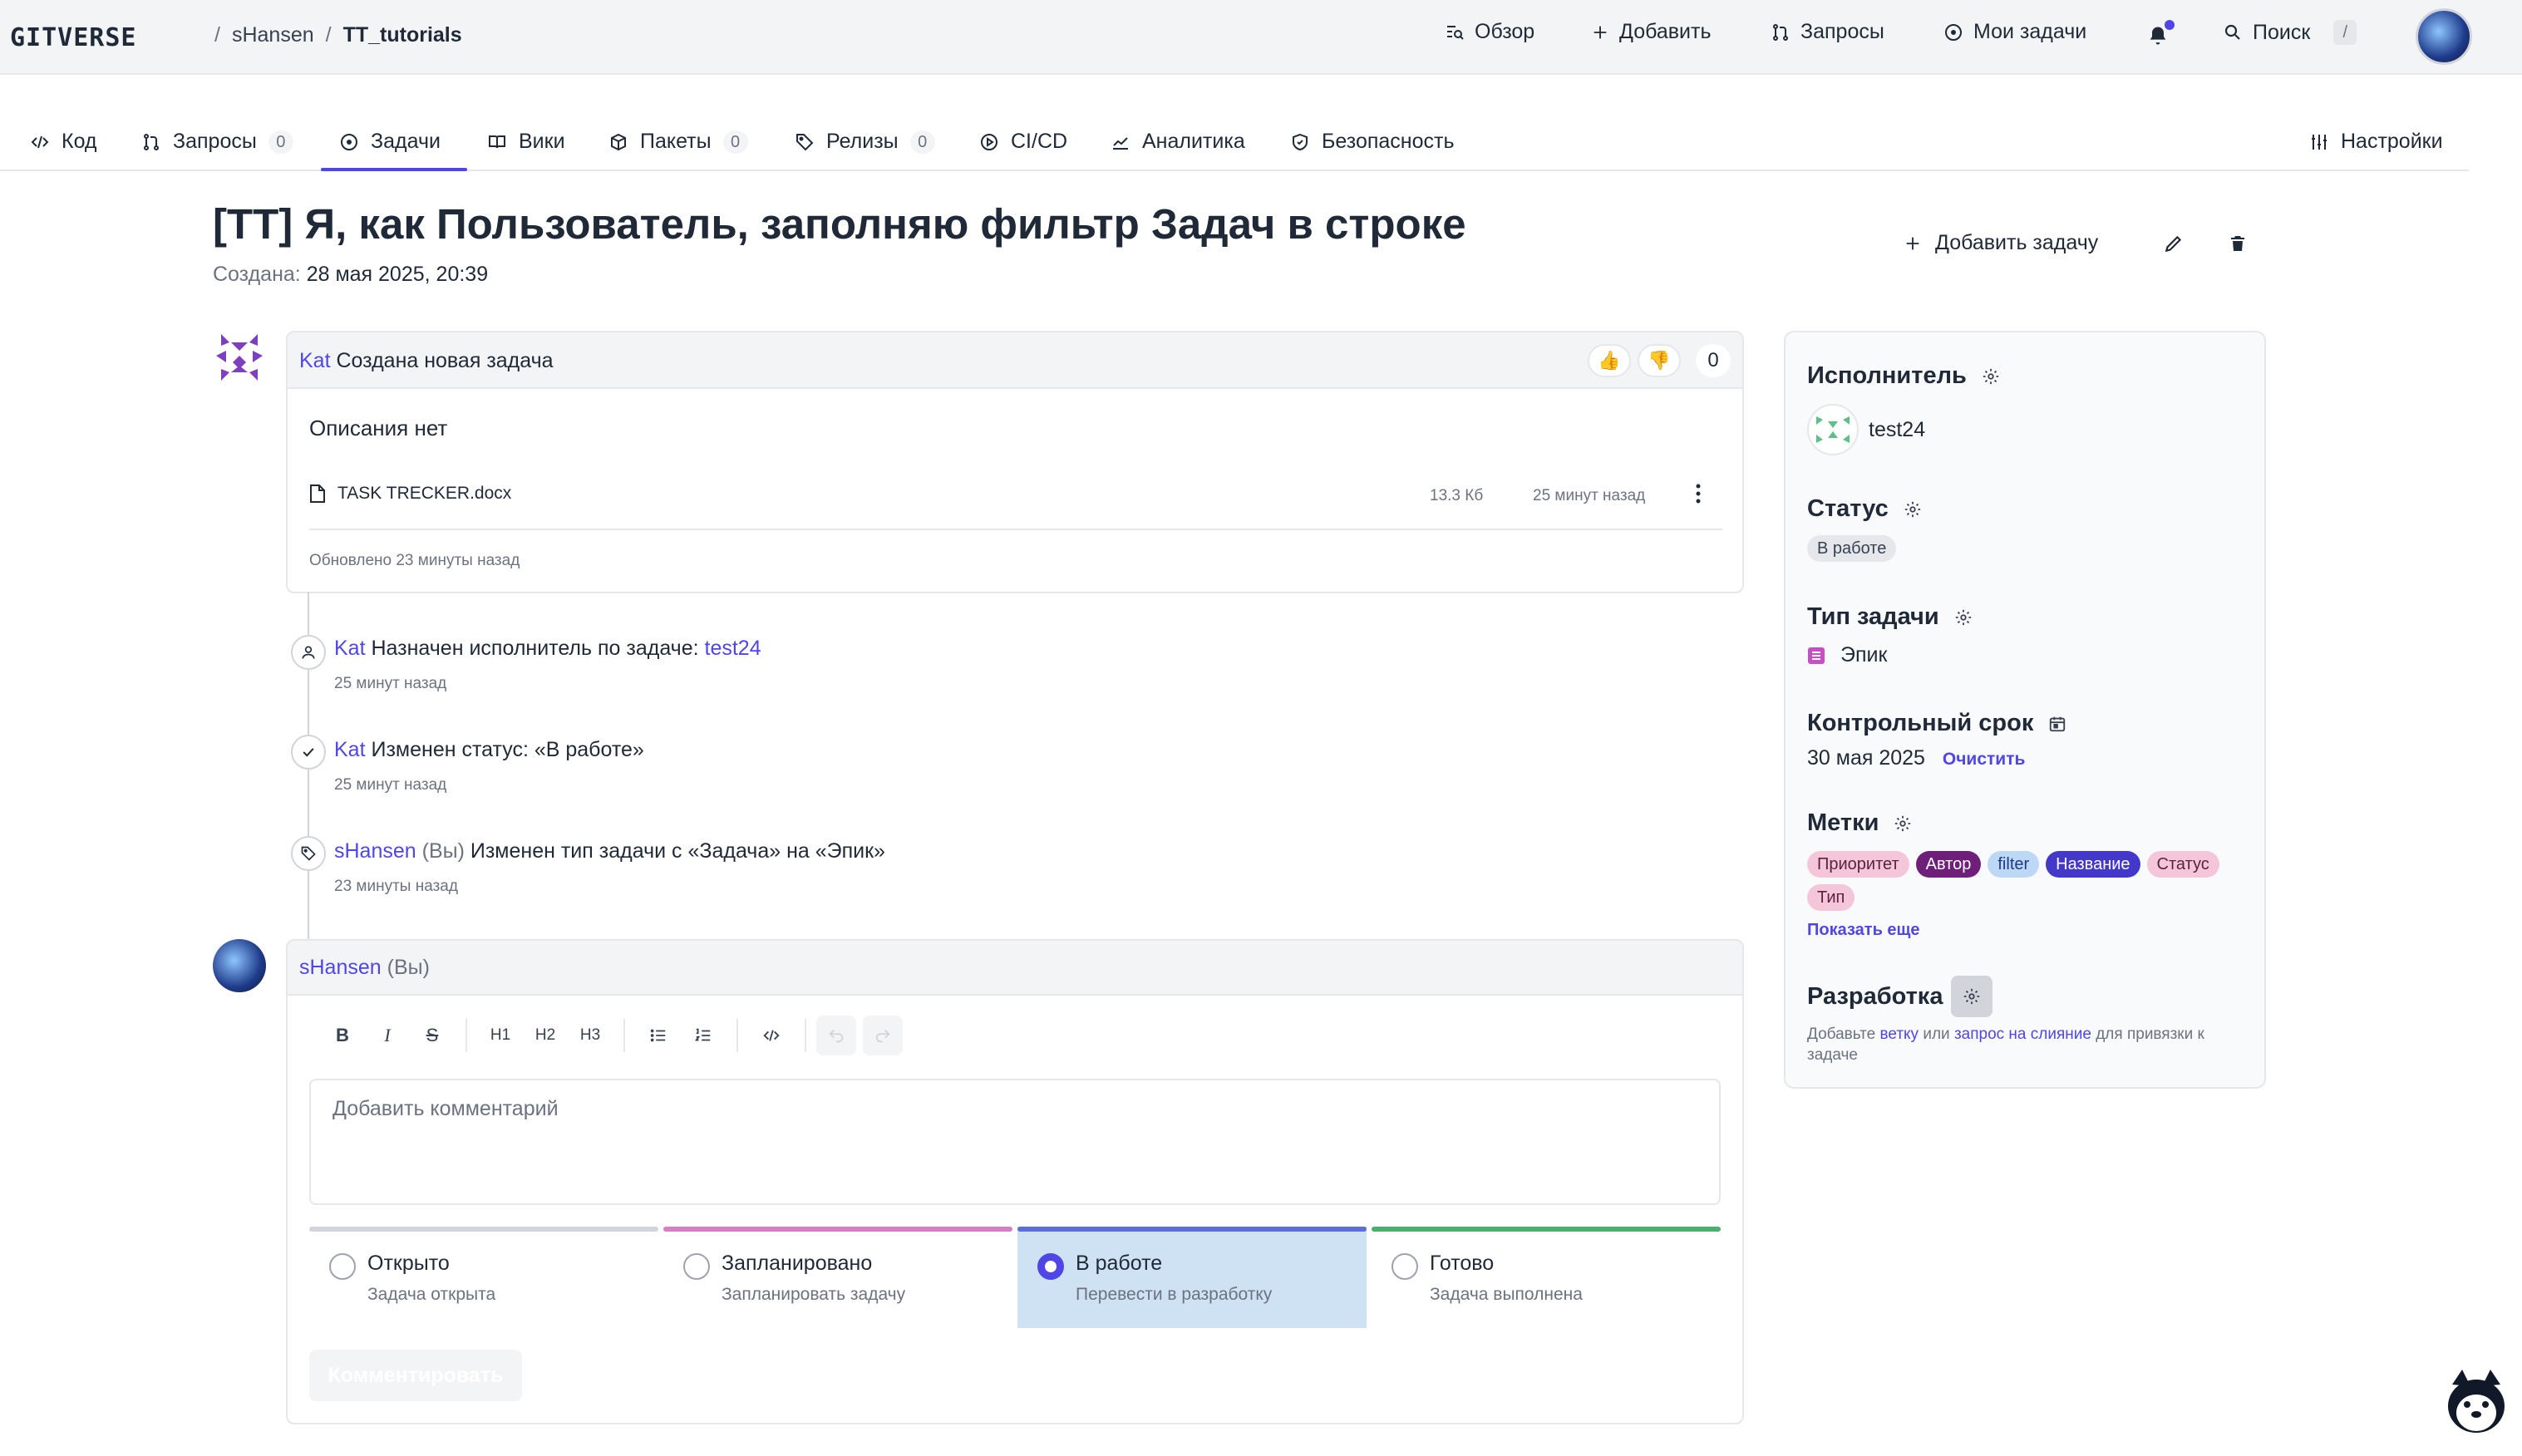  I want to click on book-icon, so click(497, 141).